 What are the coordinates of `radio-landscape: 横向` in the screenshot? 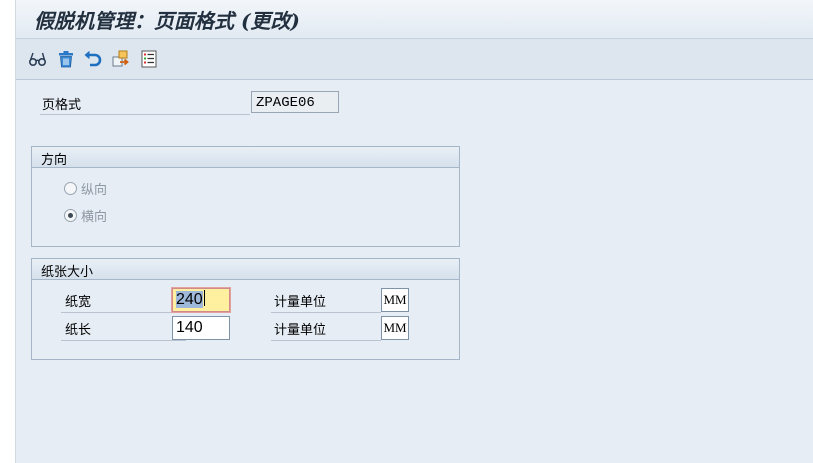 It's located at (86, 215).